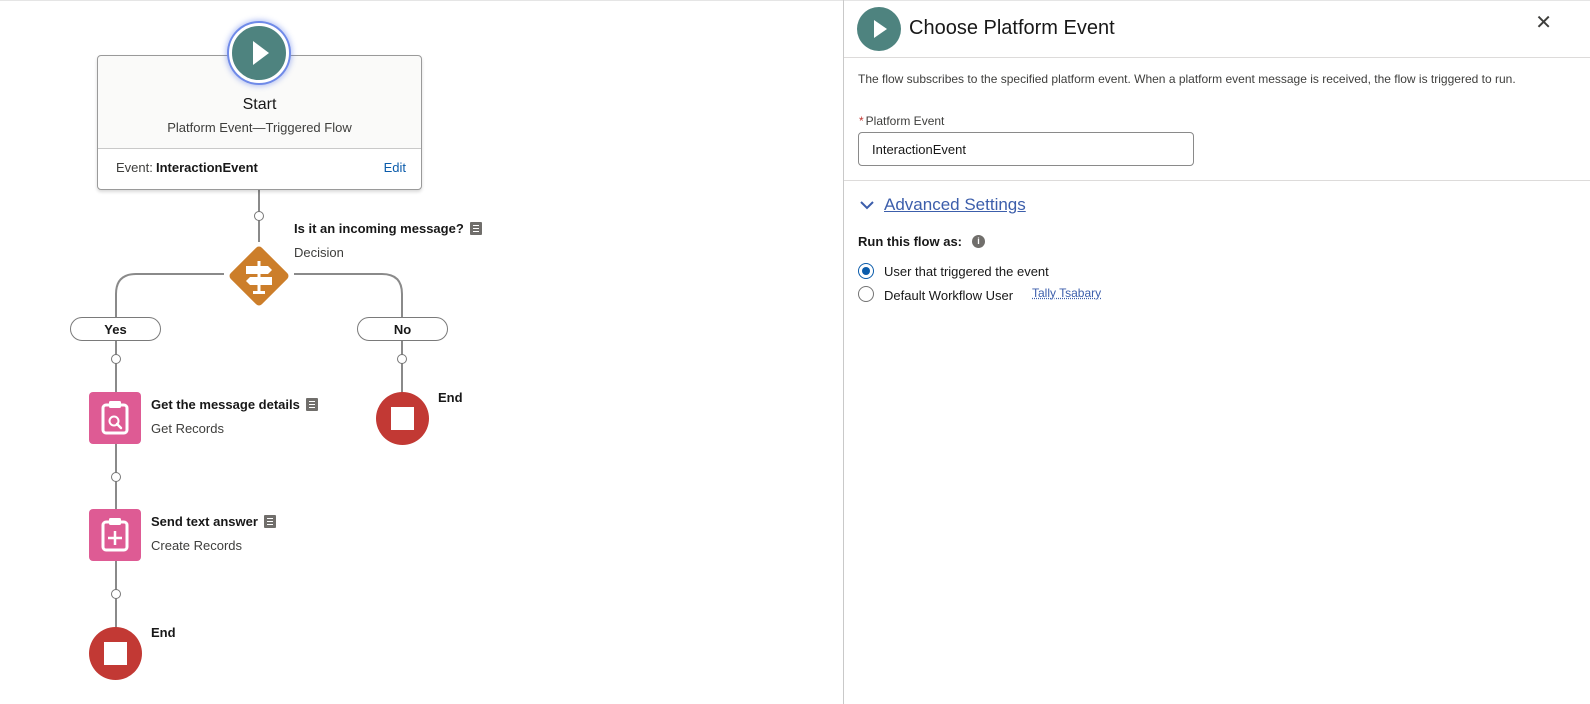 The height and width of the screenshot is (704, 1590). Describe the element at coordinates (197, 545) in the screenshot. I see `create-records-type: Create Records` at that location.